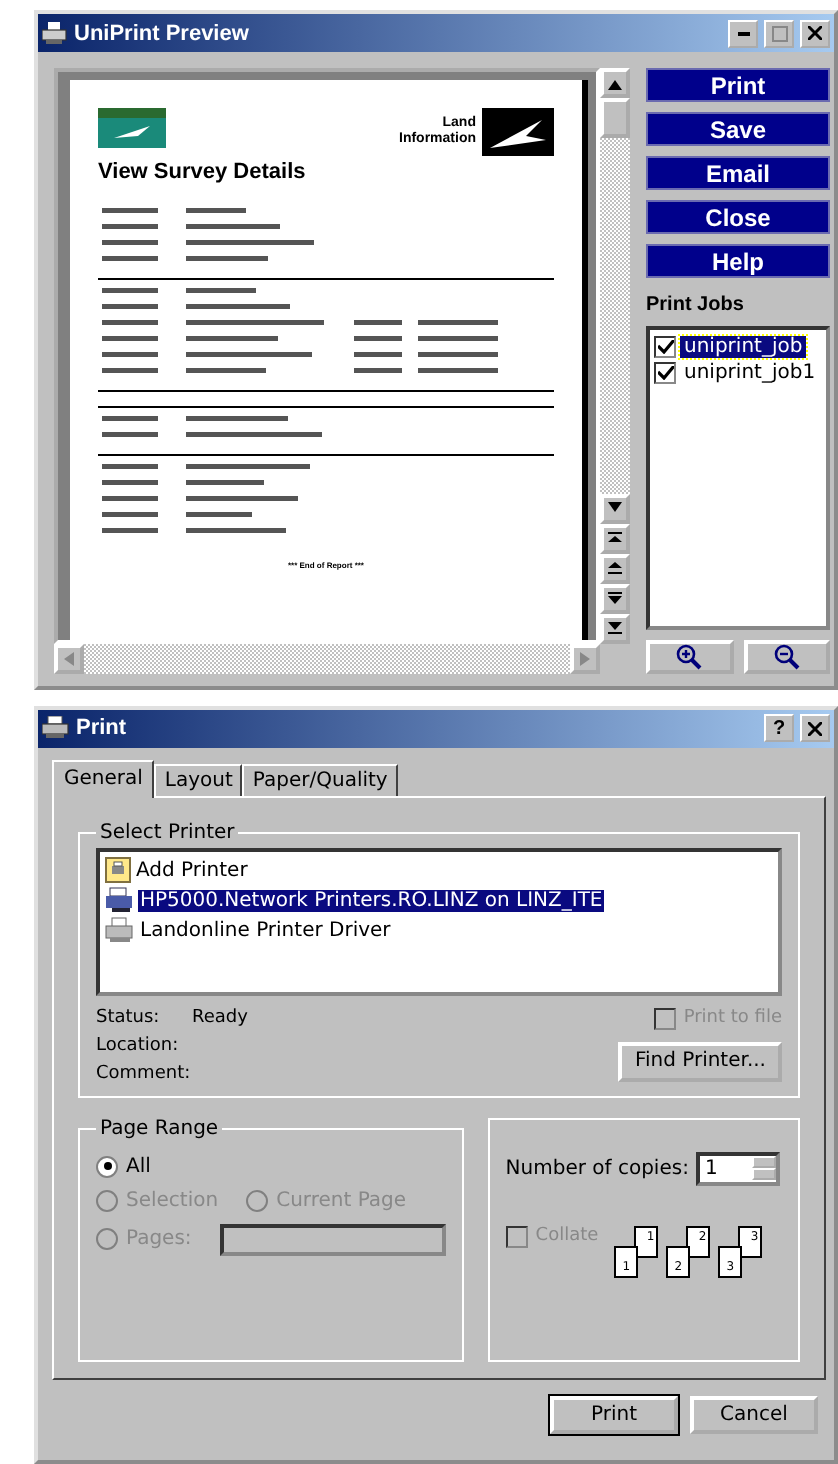 The image size is (838, 1464). Describe the element at coordinates (138, 1045) in the screenshot. I see `field-label: Location:` at that location.